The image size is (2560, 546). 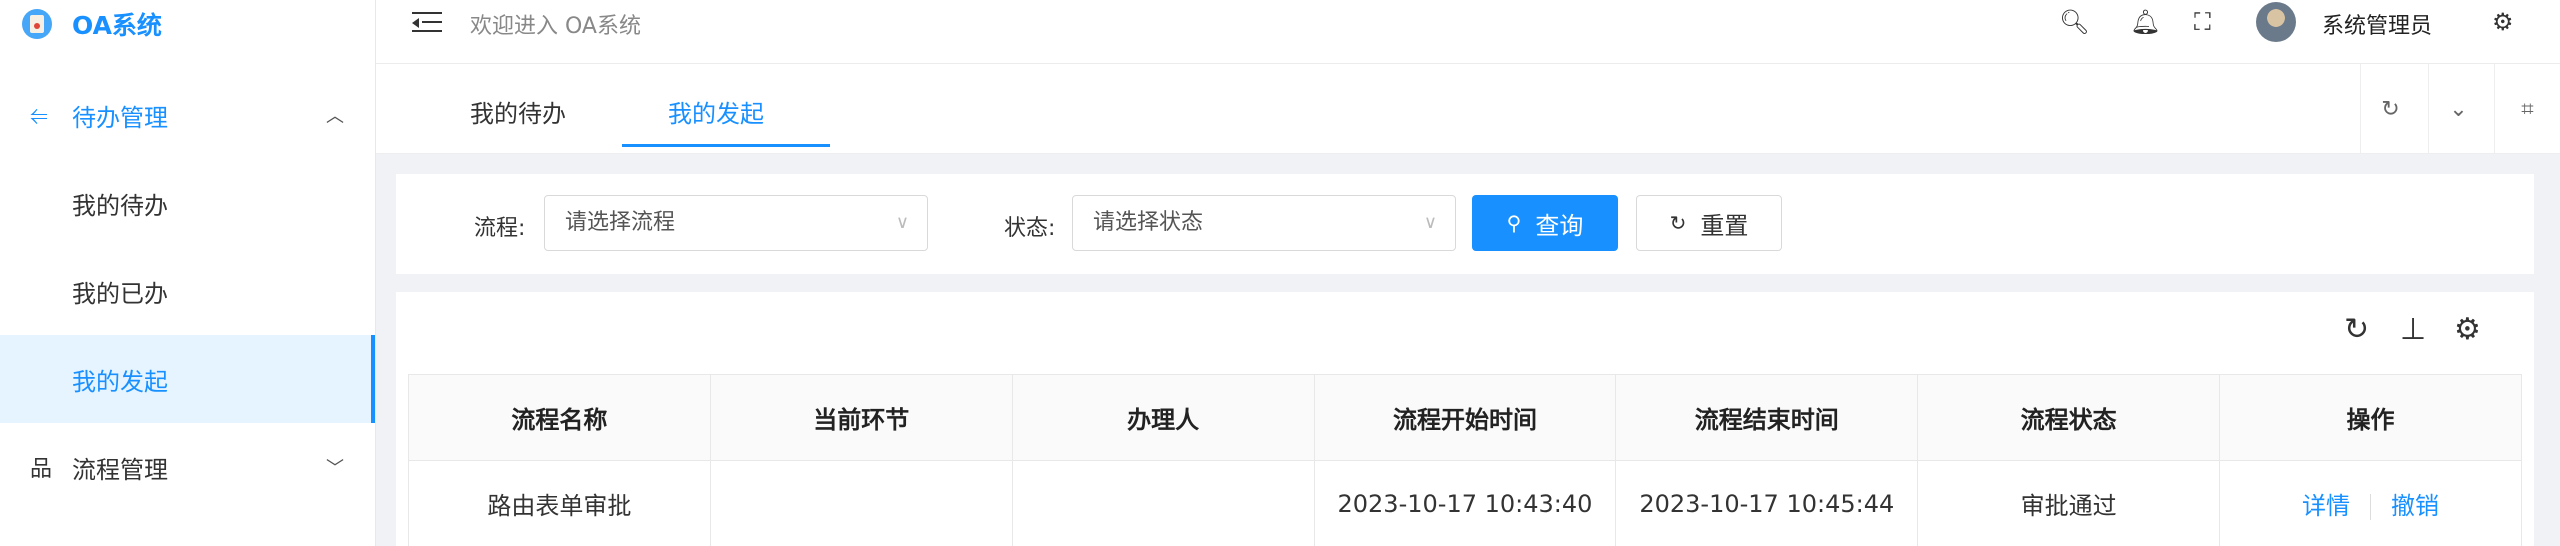 What do you see at coordinates (120, 469) in the screenshot?
I see `menu-group-process-label: 流程管理` at bounding box center [120, 469].